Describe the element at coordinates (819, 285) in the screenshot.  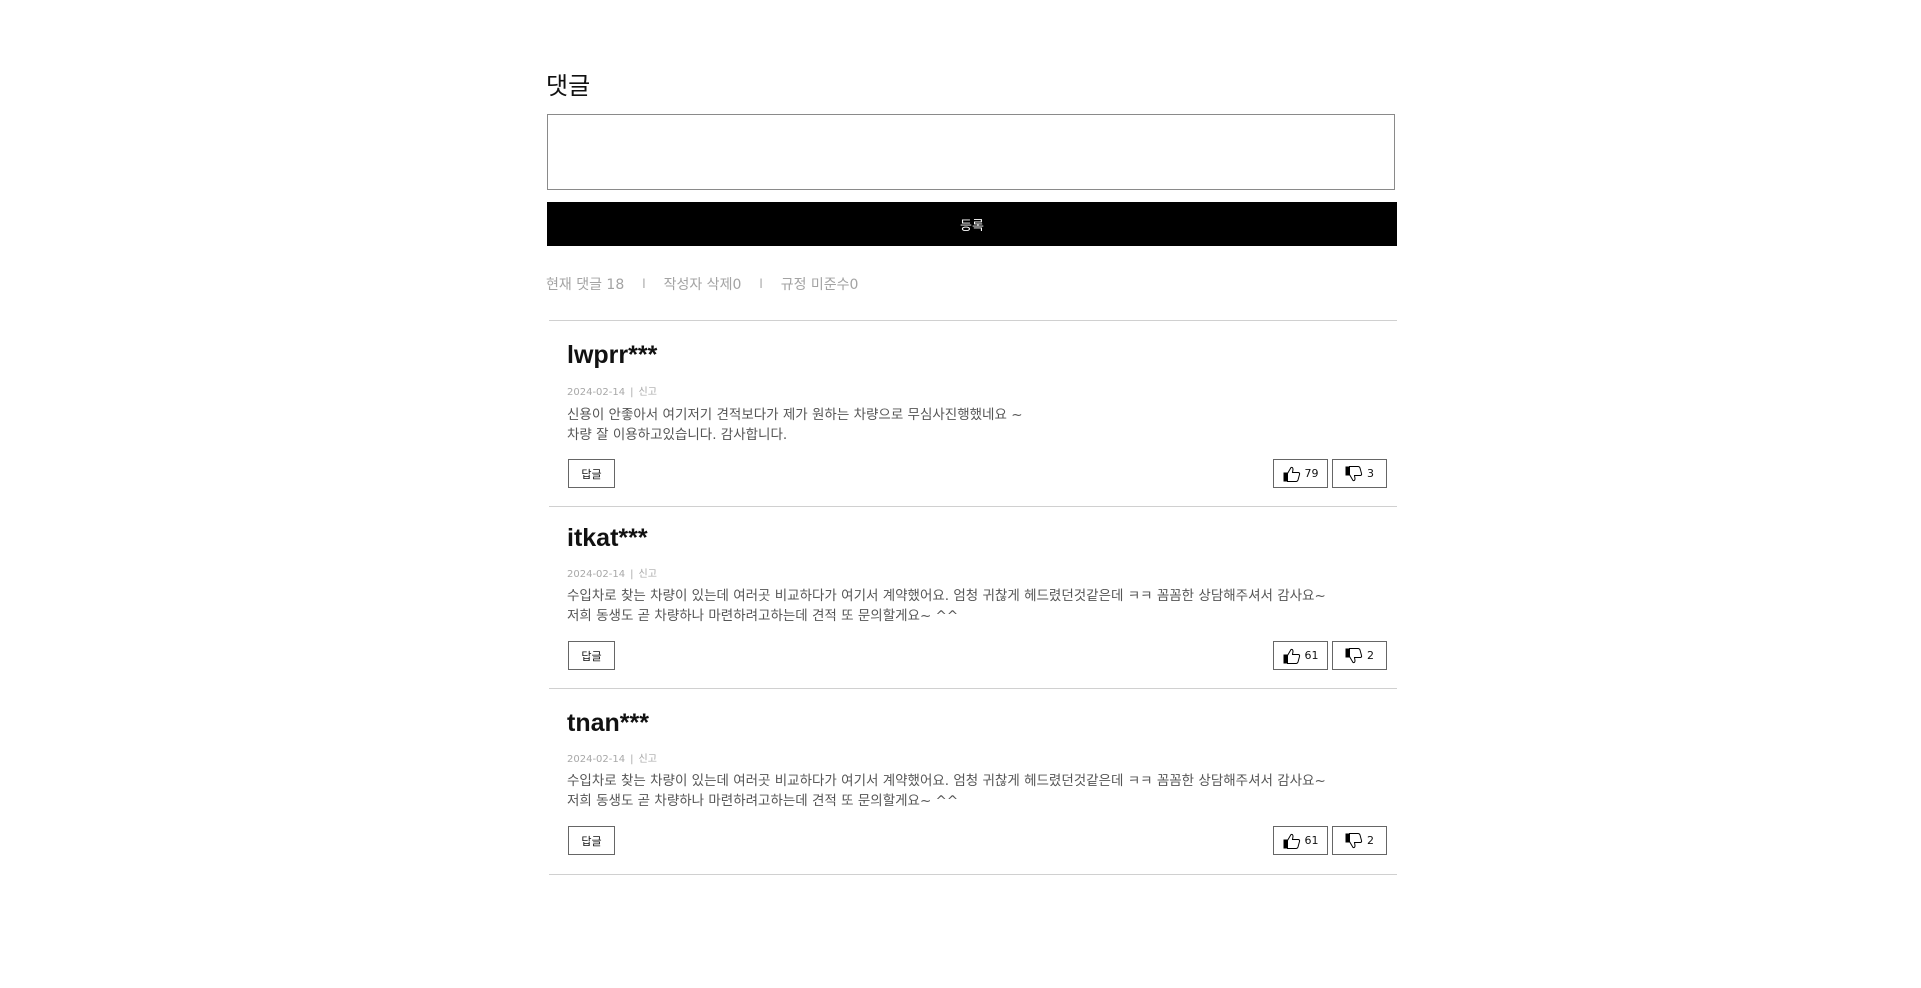
I see `rule-violation-count: 규정 미준수0` at that location.